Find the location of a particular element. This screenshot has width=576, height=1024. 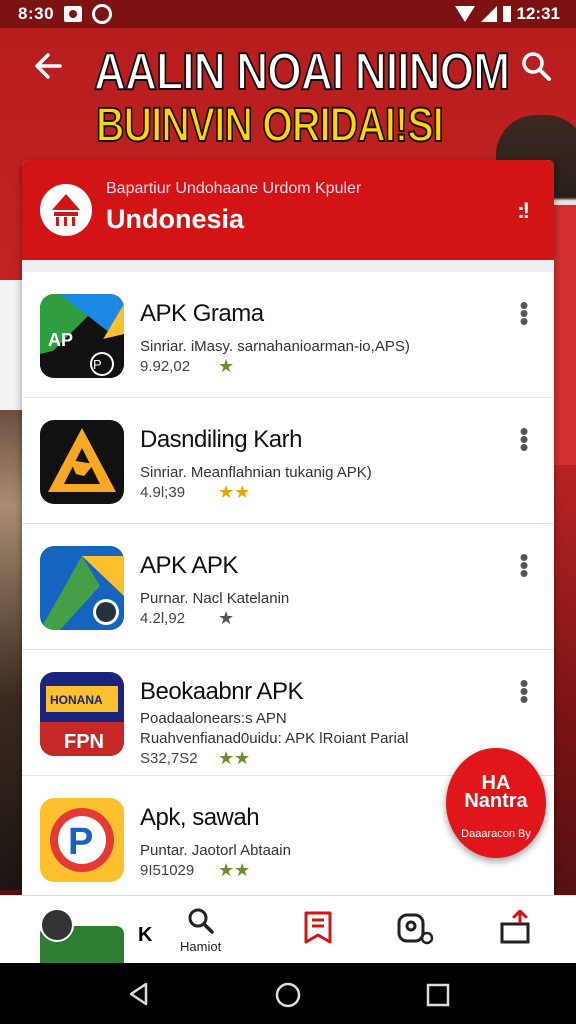

nav-search: Hamiot is located at coordinates (200, 930).